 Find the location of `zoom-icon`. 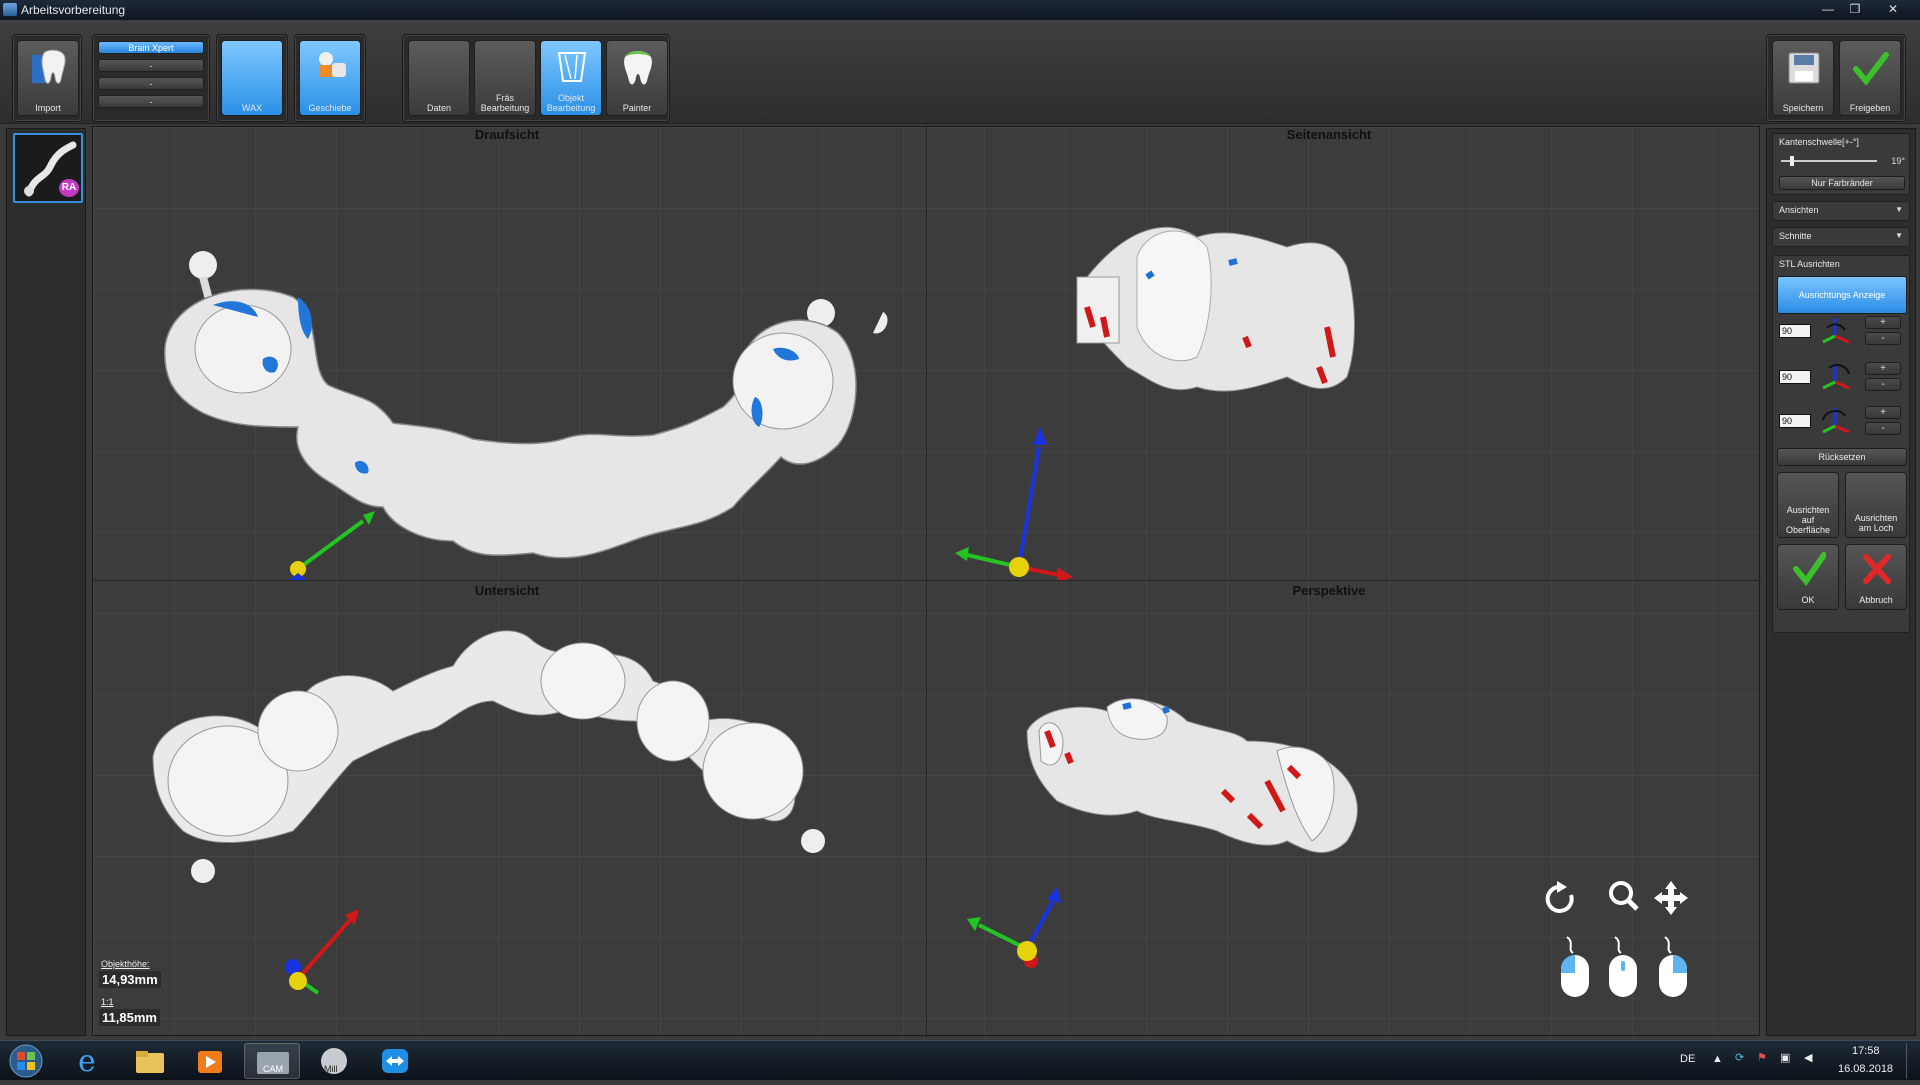

zoom-icon is located at coordinates (1624, 896).